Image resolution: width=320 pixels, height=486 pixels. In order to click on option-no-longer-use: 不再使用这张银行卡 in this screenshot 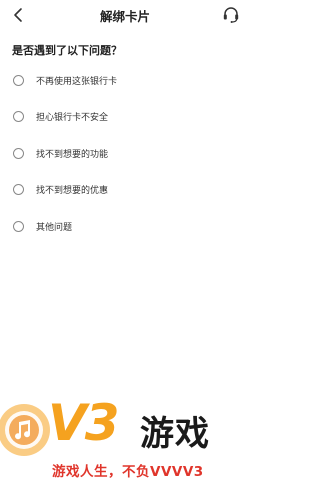, I will do `click(125, 80)`.